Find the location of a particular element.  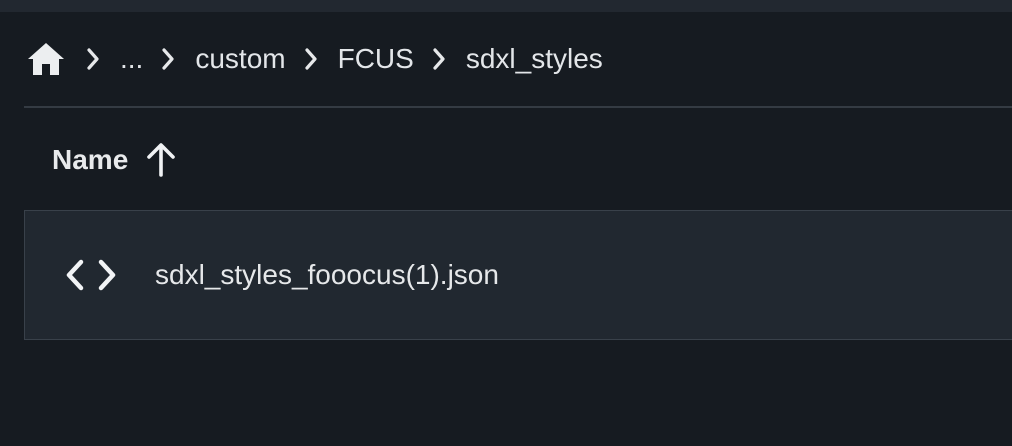

breadcrumb-item-fcus: FCUS is located at coordinates (376, 59).